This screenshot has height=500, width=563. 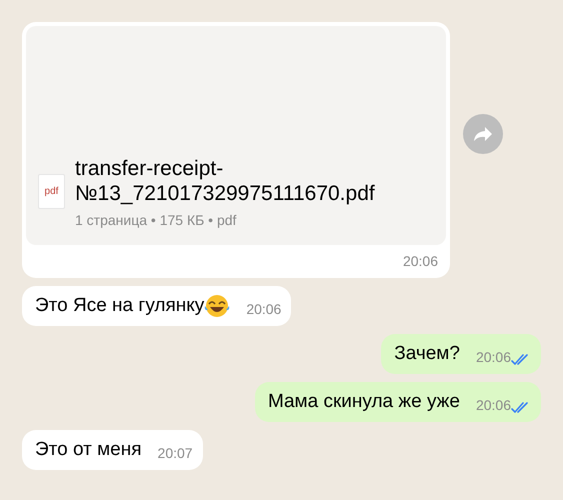 I want to click on message-text: Это от меня, so click(x=88, y=450).